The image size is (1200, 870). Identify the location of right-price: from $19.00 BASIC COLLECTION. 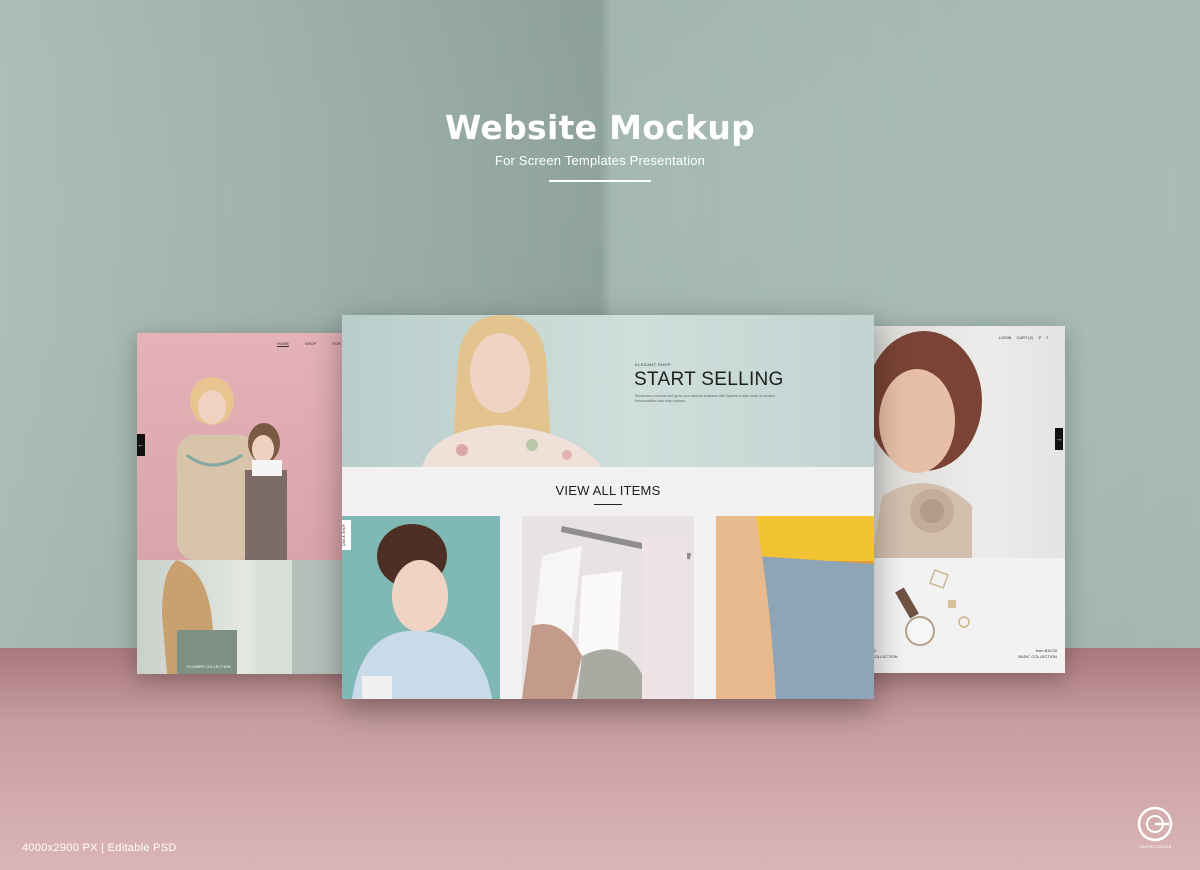
(1037, 654).